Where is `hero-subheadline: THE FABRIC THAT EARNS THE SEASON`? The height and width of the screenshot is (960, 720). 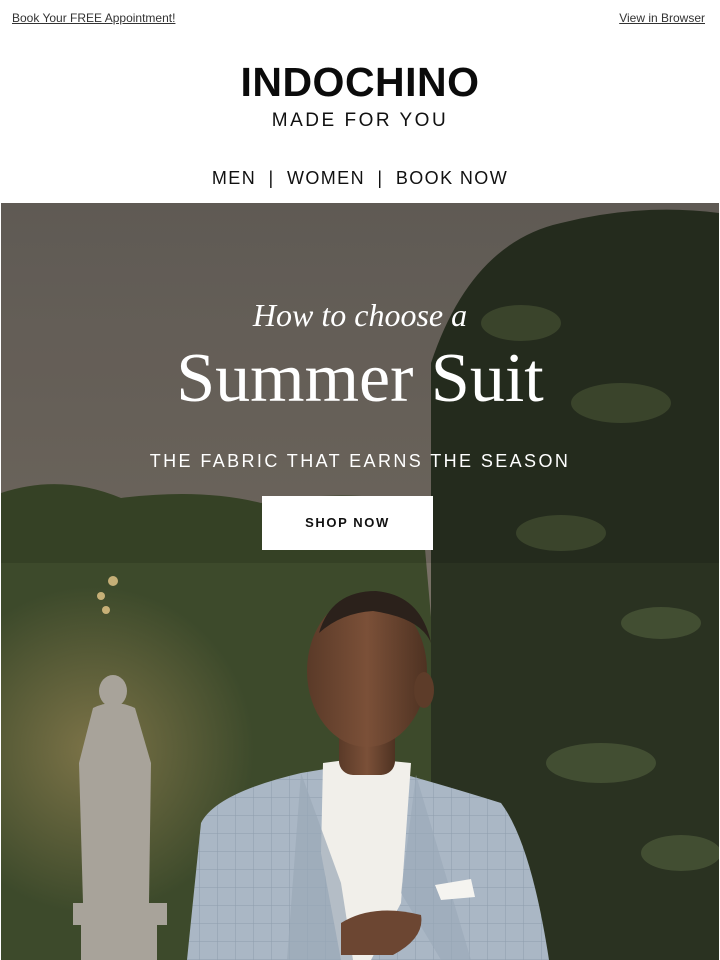 hero-subheadline: THE FABRIC THAT EARNS THE SEASON is located at coordinates (360, 461).